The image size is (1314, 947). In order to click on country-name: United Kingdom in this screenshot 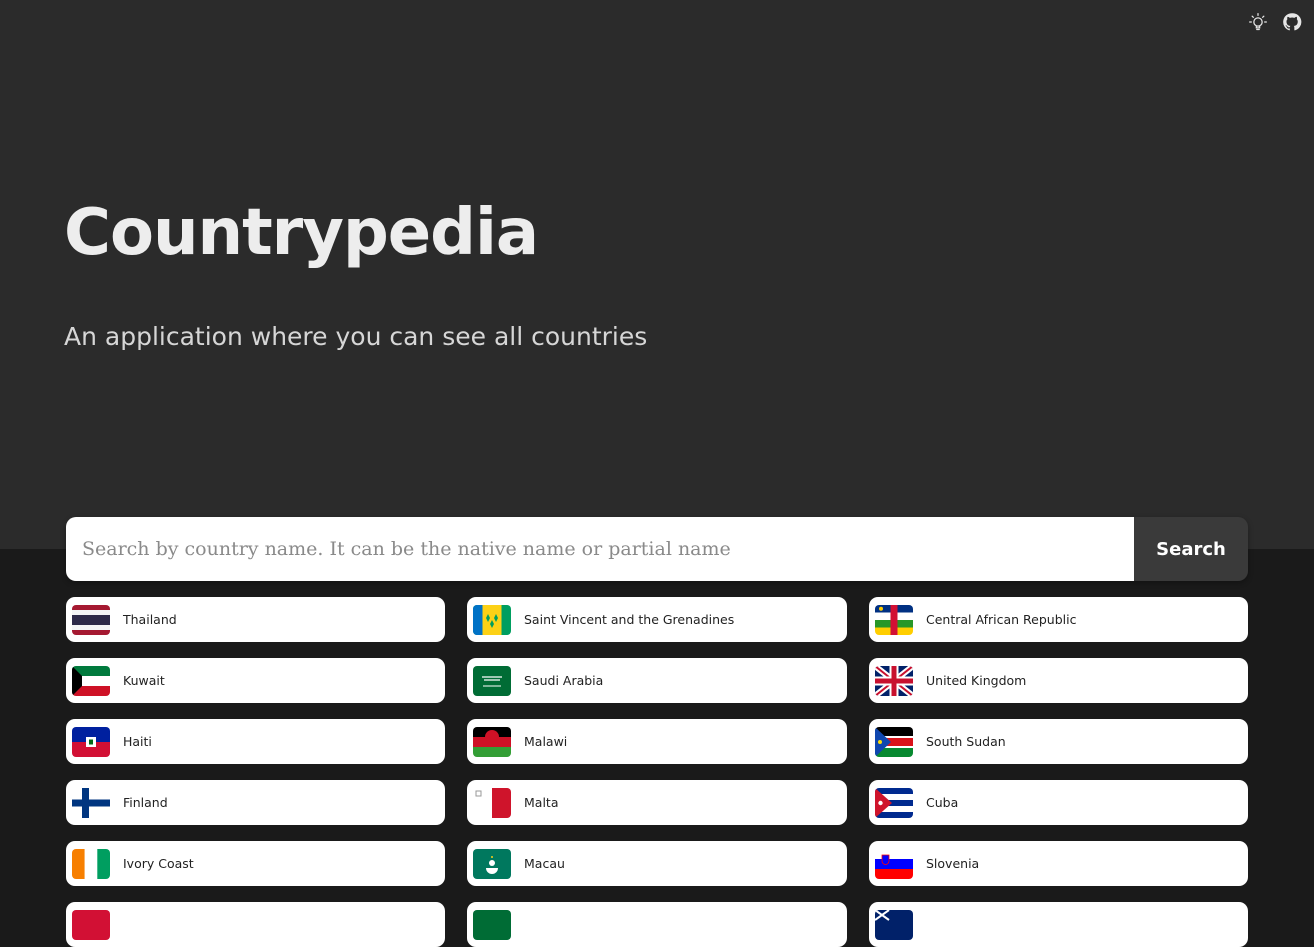, I will do `click(976, 680)`.